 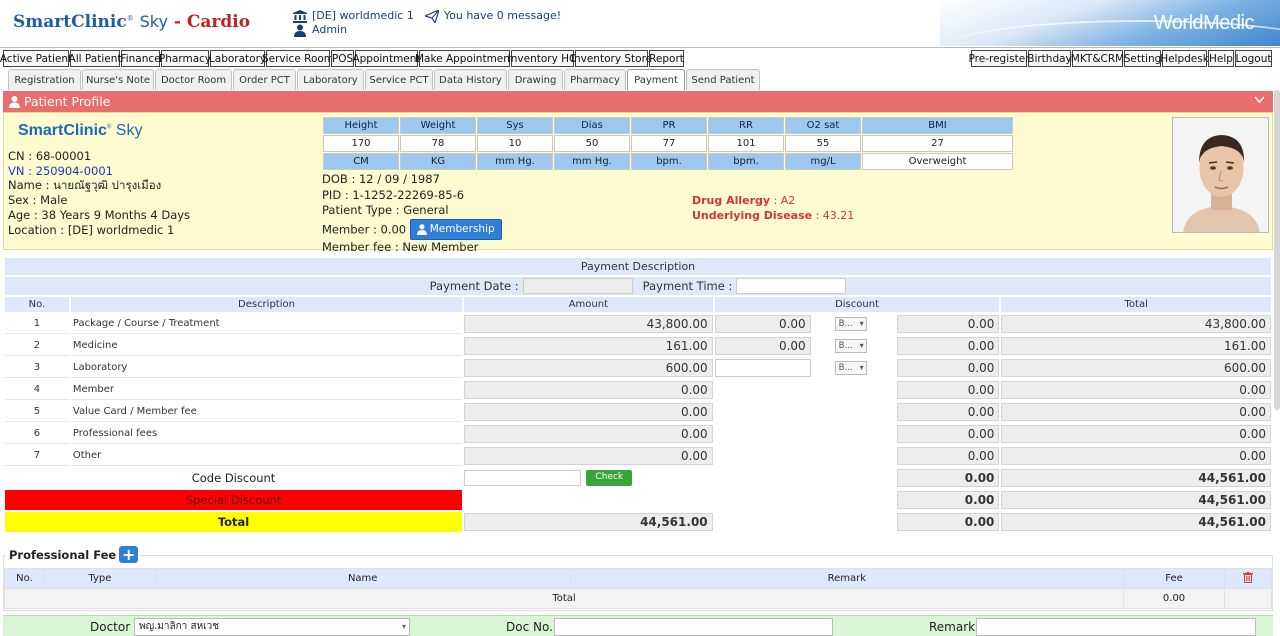 What do you see at coordinates (129, 130) in the screenshot?
I see `logo-sky: Sky` at bounding box center [129, 130].